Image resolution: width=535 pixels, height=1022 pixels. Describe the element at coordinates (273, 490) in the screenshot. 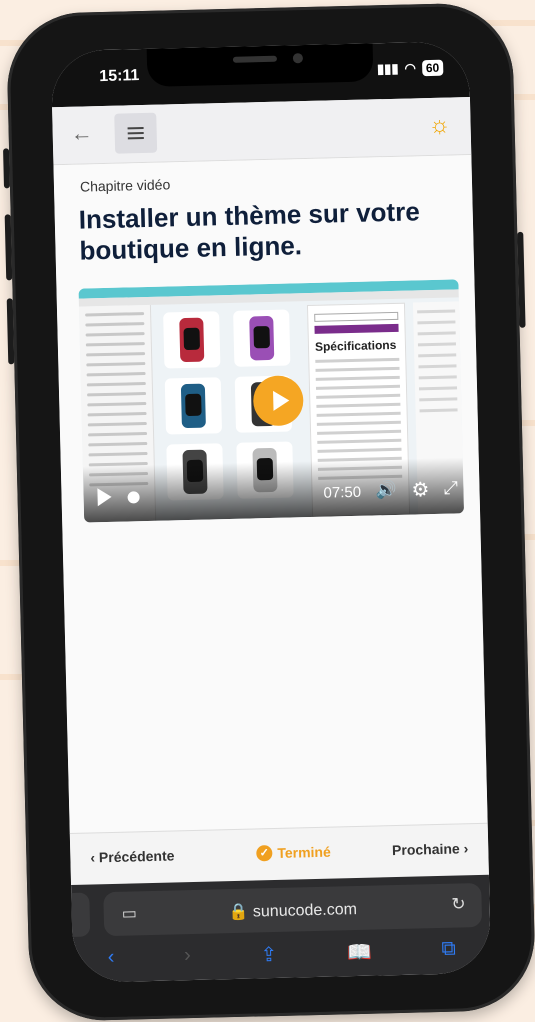

I see `video-controls: 07:50 🔊 ⚙ ⤢` at that location.